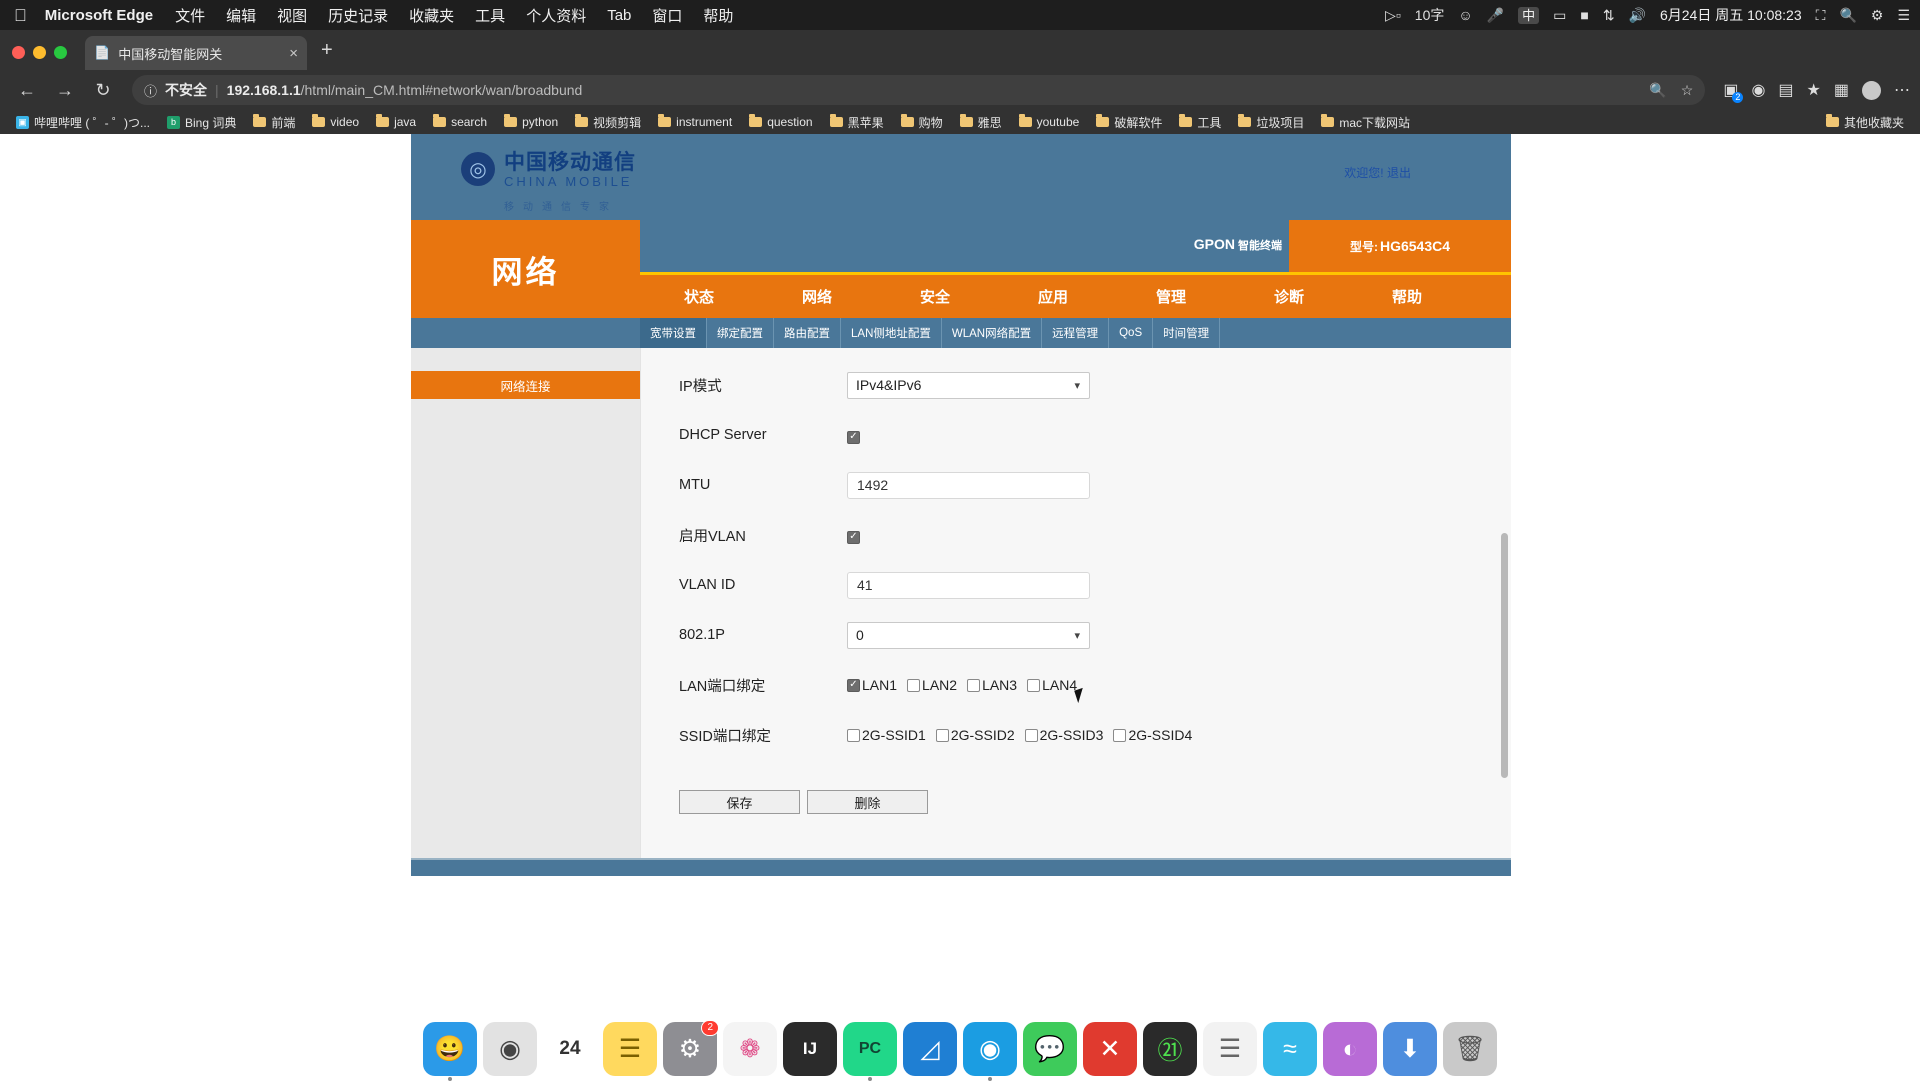 The width and height of the screenshot is (1920, 1081). What do you see at coordinates (608, 122) in the screenshot?
I see `bookmark-item: 视频剪辑` at bounding box center [608, 122].